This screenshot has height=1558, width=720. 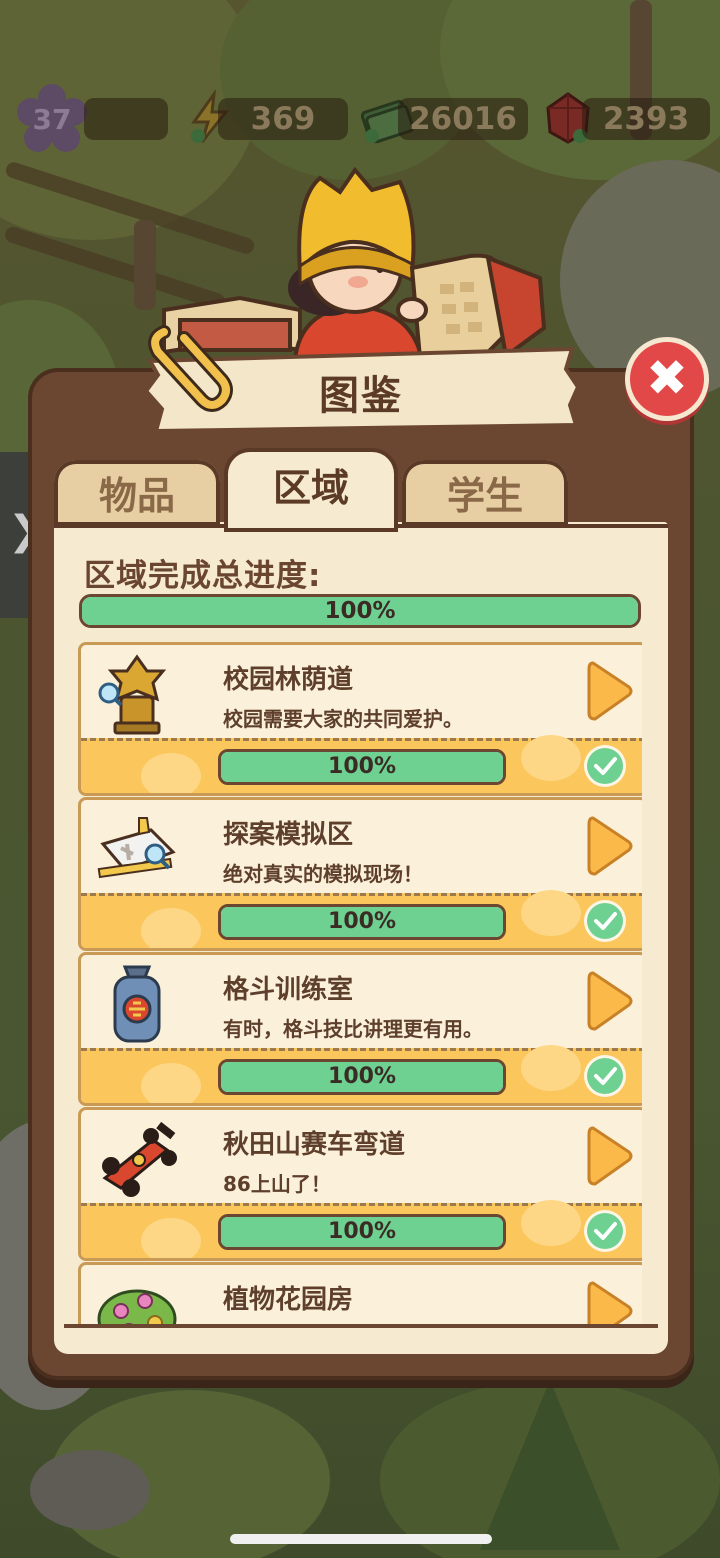 I want to click on list-bottom-edge, so click(x=361, y=1326).